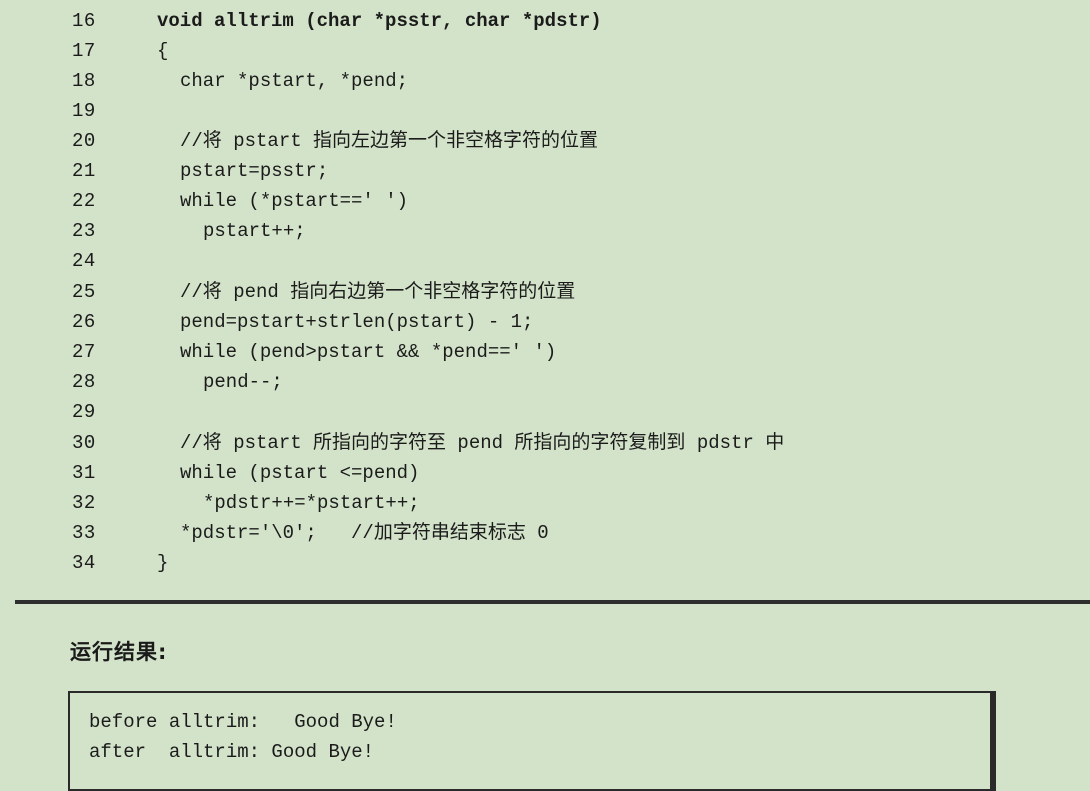 The width and height of the screenshot is (1090, 791). I want to click on line-number: 21, so click(84, 171).